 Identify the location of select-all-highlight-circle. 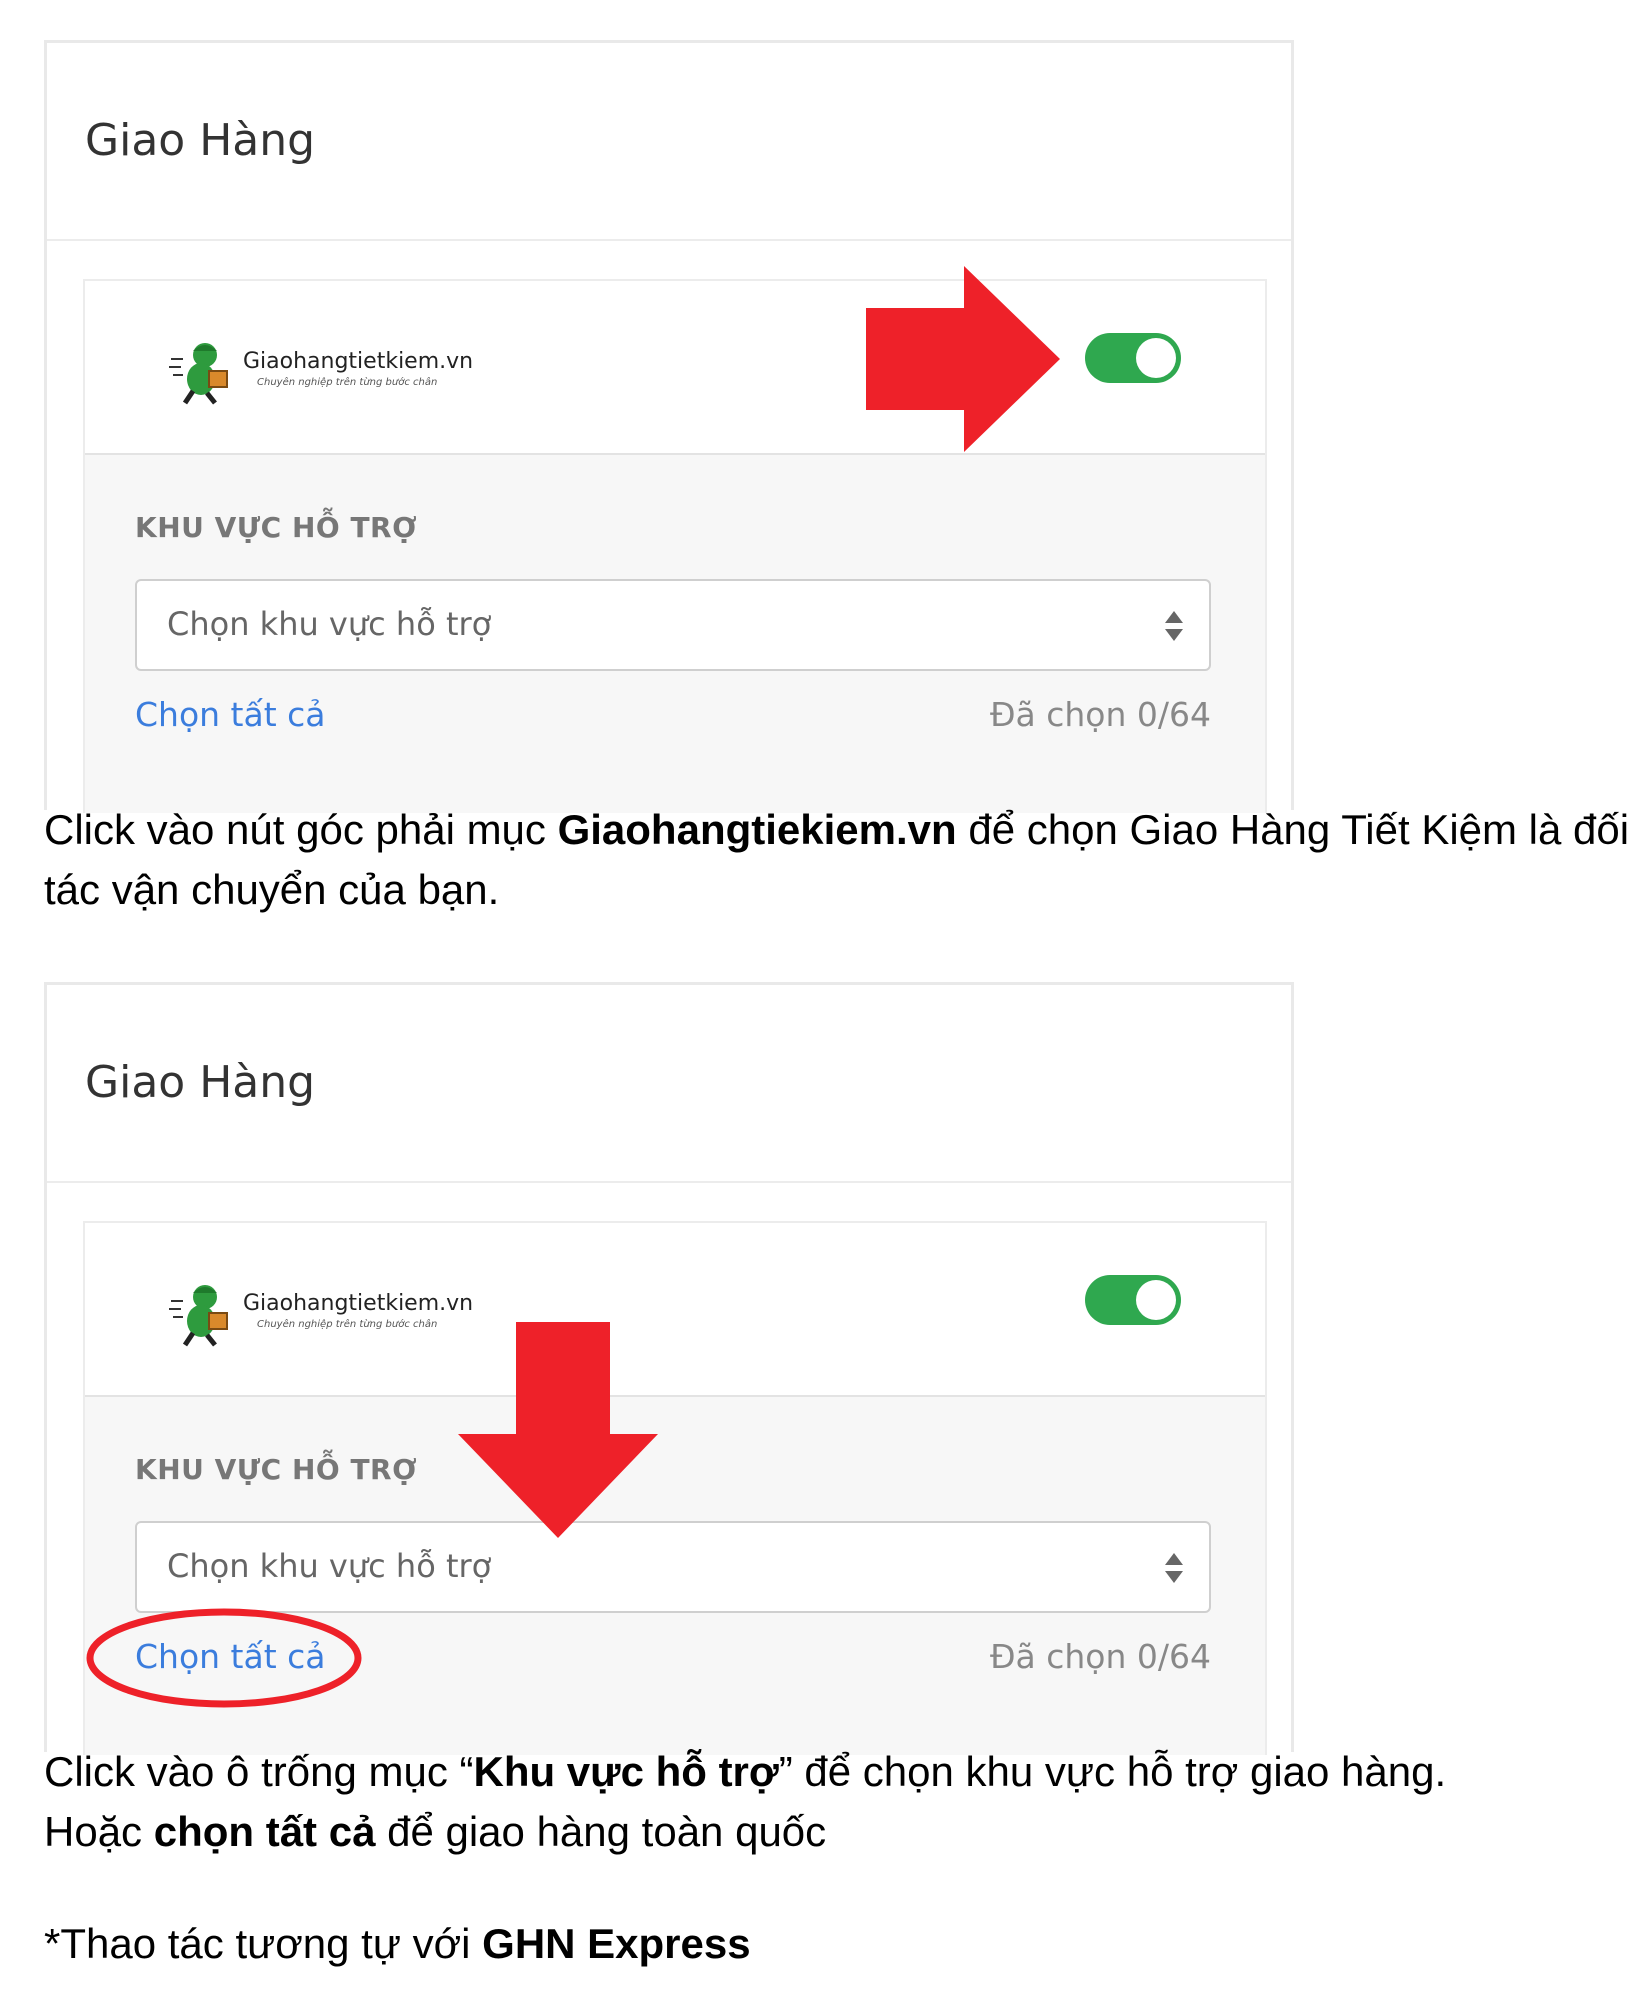
(224, 1658).